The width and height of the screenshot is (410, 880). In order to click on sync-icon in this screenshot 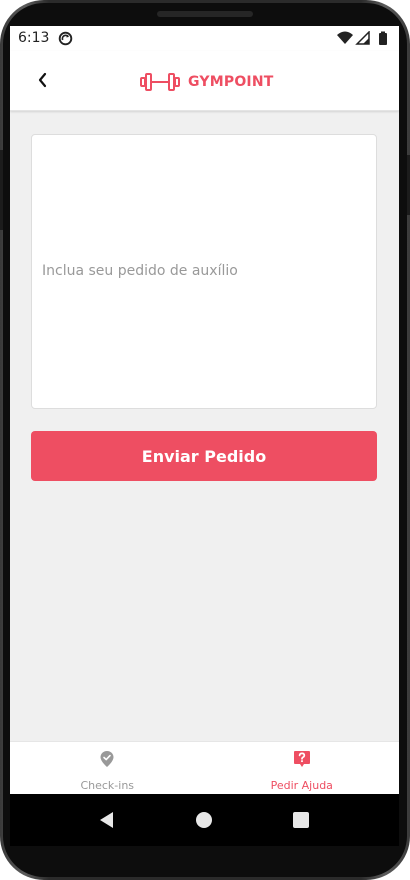, I will do `click(65, 38)`.